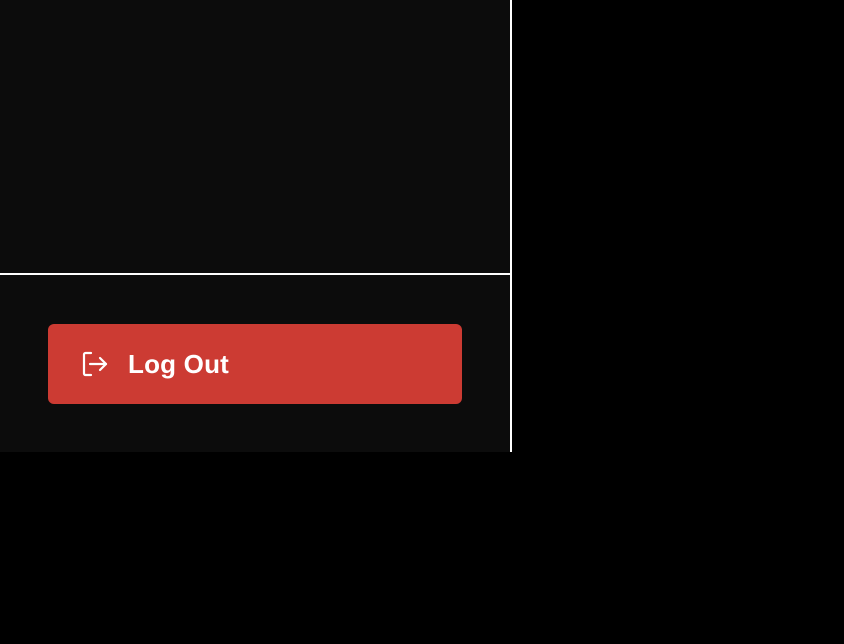 The image size is (844, 644). I want to click on logout-button: Log Out, so click(255, 364).